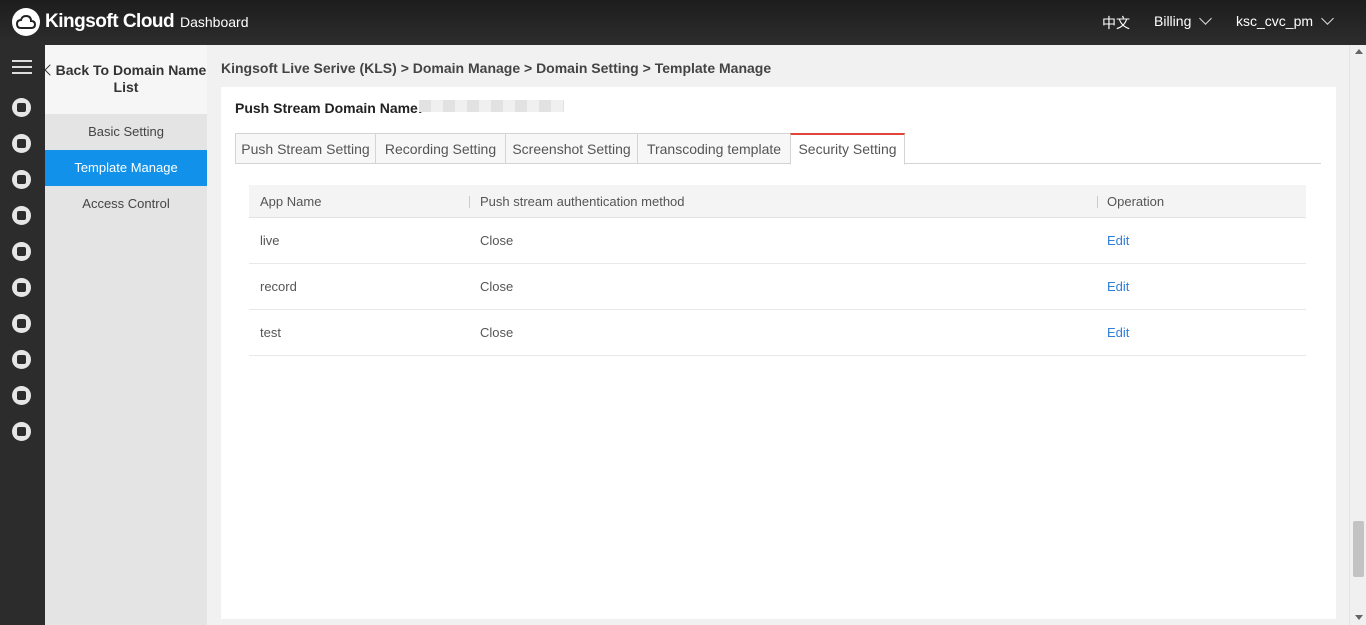 The image size is (1366, 625). I want to click on logo: Kingsoft Cloud, so click(93, 22).